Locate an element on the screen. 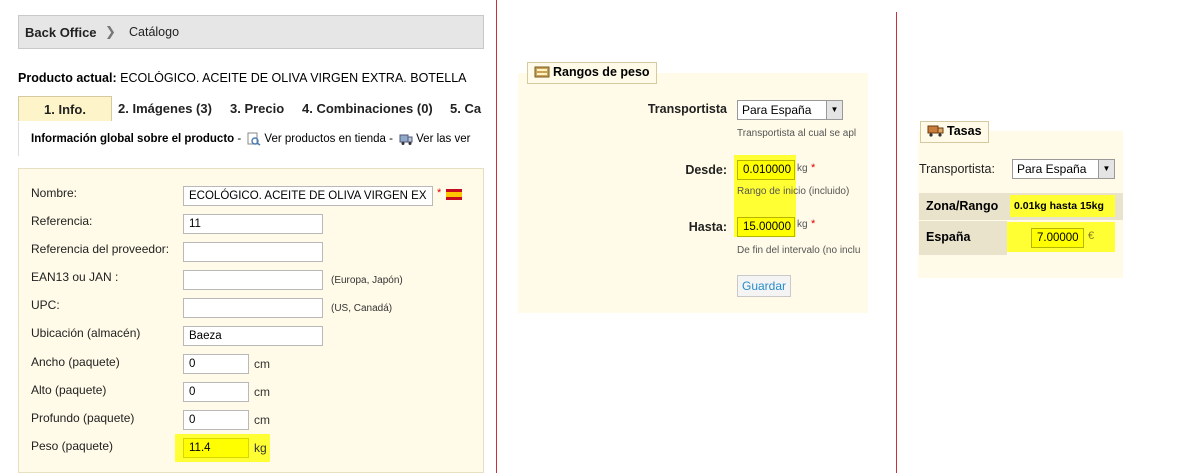 This screenshot has width=1194, height=473. from-label: Desde: is located at coordinates (706, 170).